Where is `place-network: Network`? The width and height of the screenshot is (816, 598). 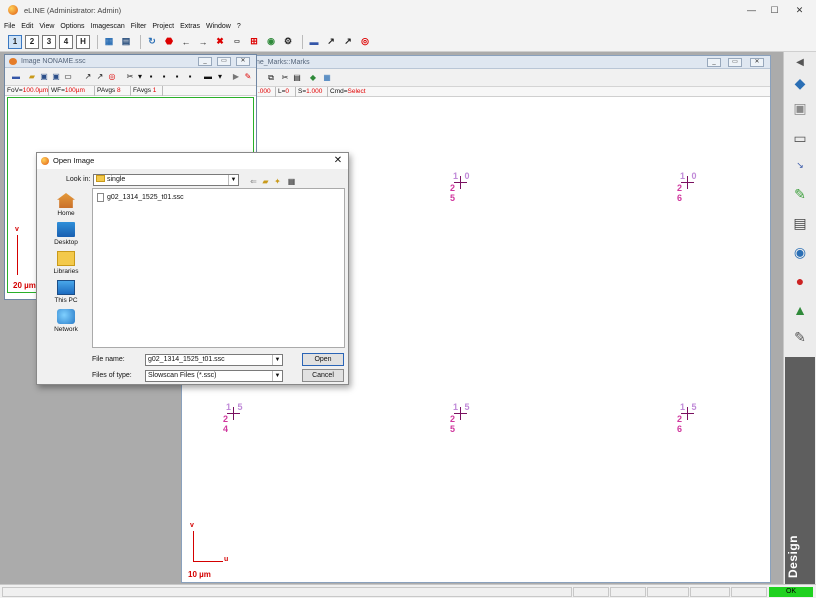 place-network: Network is located at coordinates (66, 321).